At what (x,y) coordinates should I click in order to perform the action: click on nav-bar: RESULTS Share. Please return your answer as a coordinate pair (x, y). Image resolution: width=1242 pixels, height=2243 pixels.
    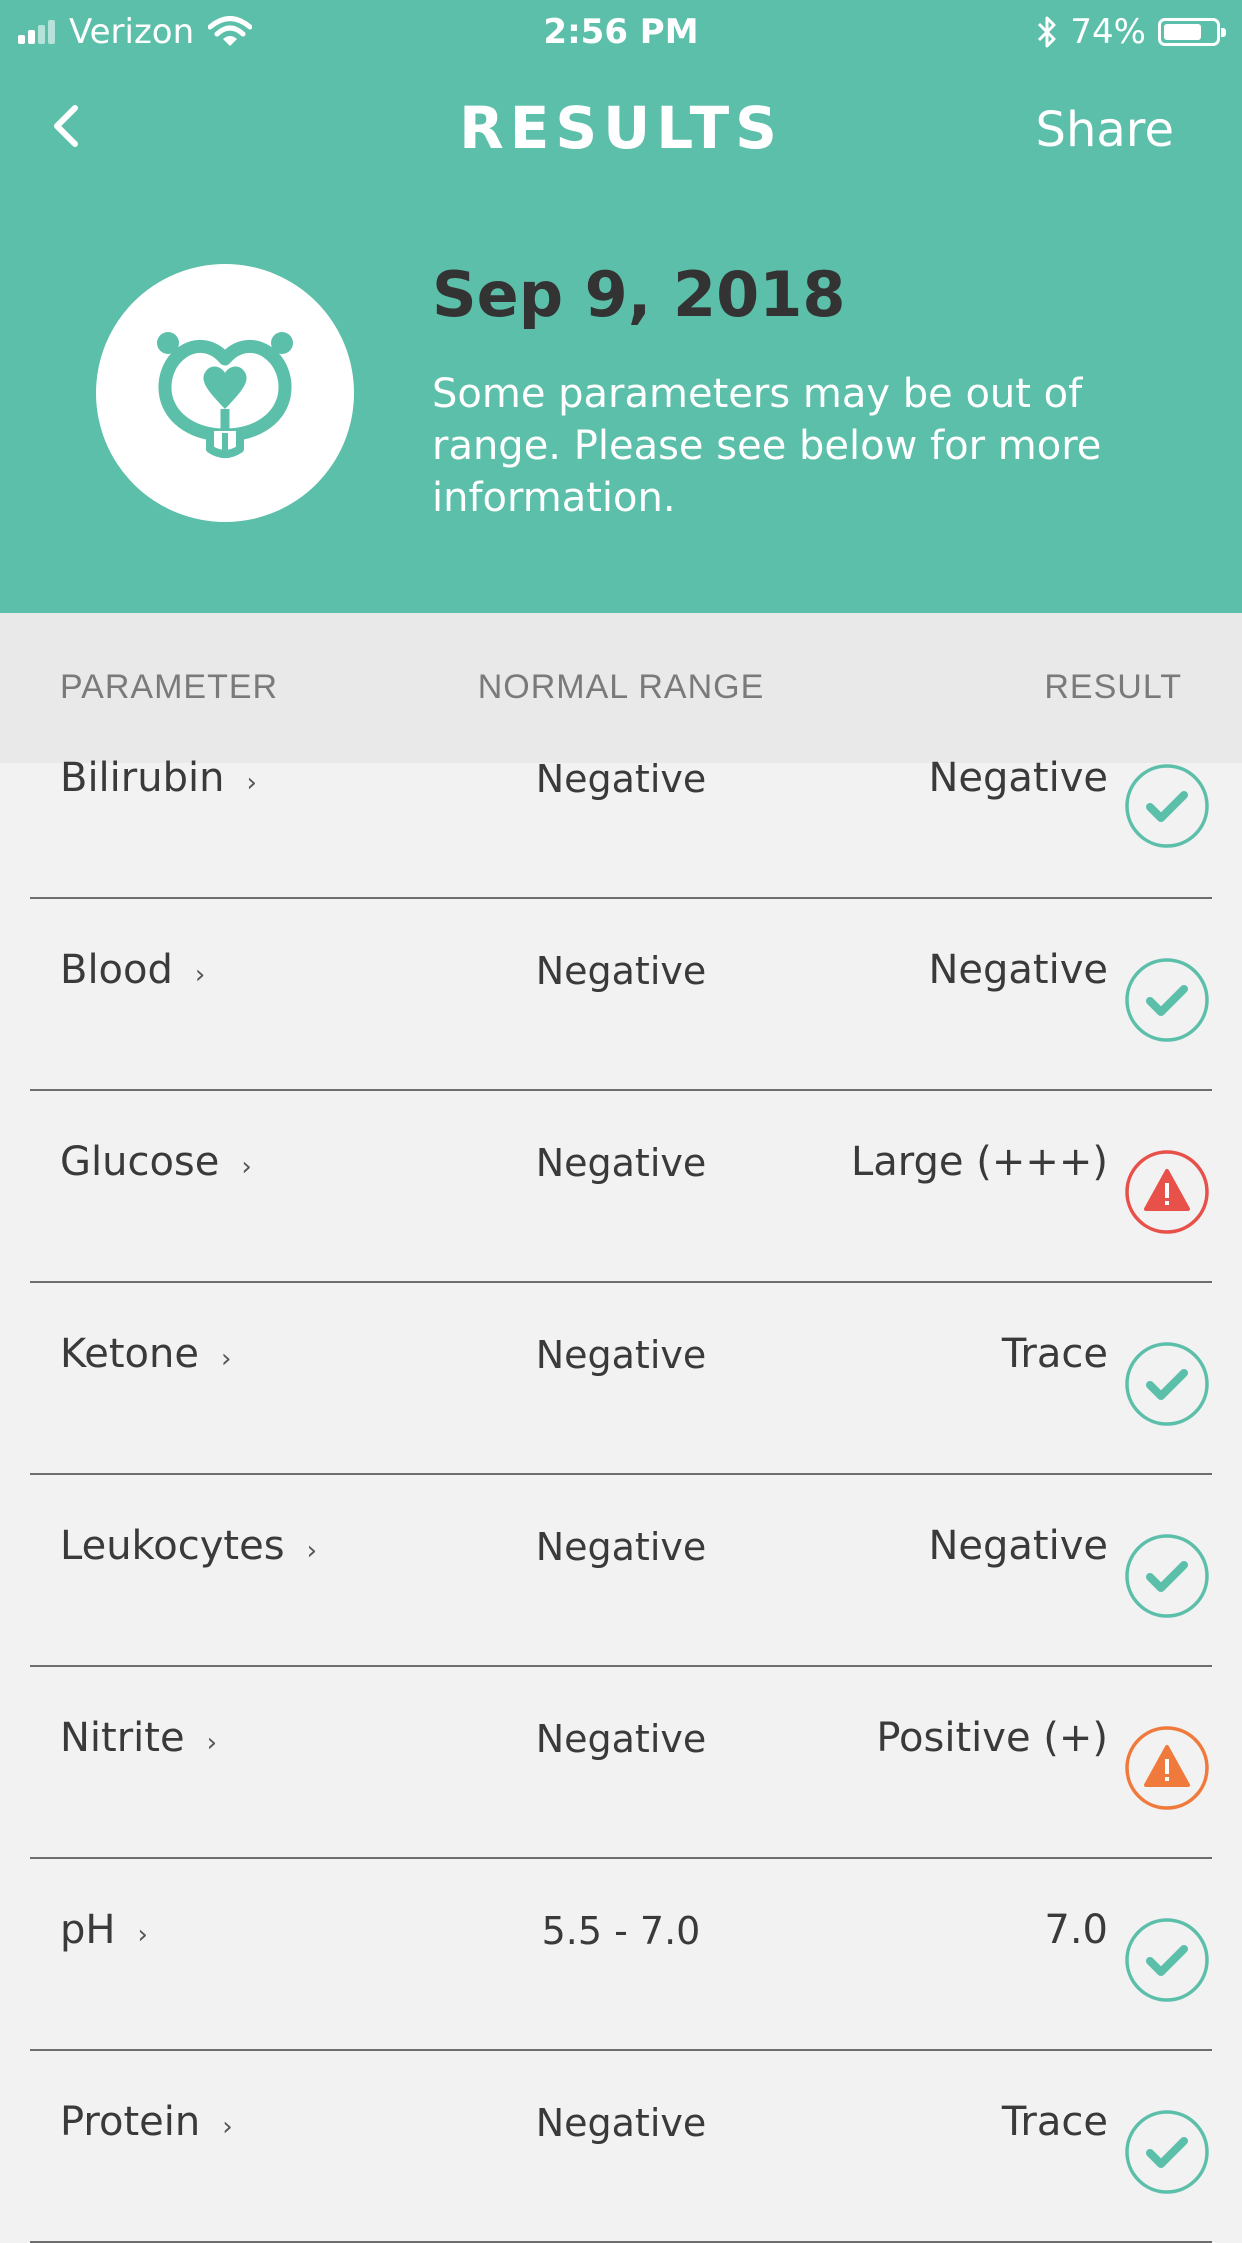
    Looking at the image, I should click on (621, 130).